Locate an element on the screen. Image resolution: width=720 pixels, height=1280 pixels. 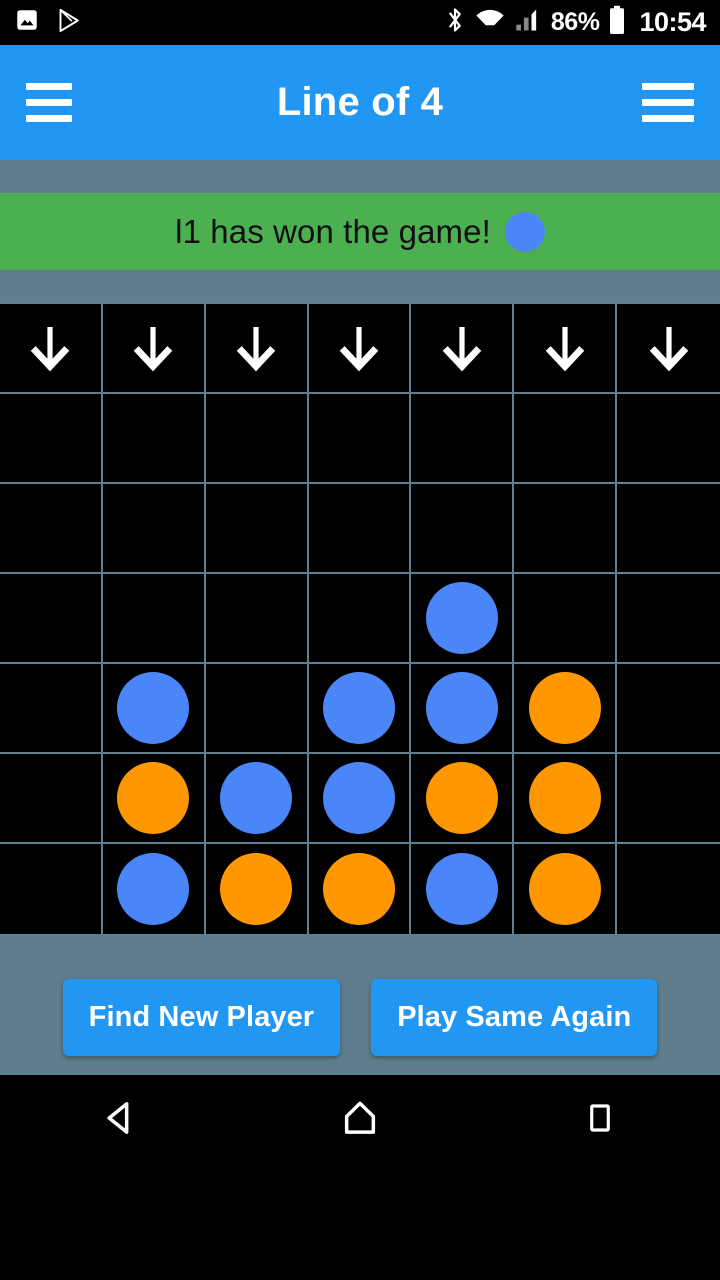
banner-board-spacer is located at coordinates (360, 286).